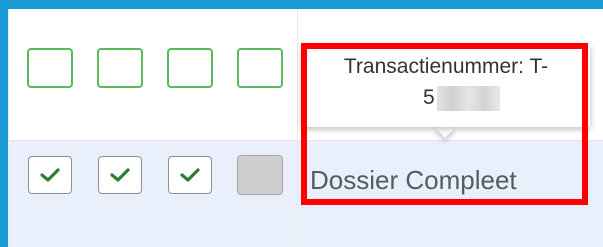 This screenshot has width=603, height=247. Describe the element at coordinates (468, 98) in the screenshot. I see `redacted-transaction-number` at that location.